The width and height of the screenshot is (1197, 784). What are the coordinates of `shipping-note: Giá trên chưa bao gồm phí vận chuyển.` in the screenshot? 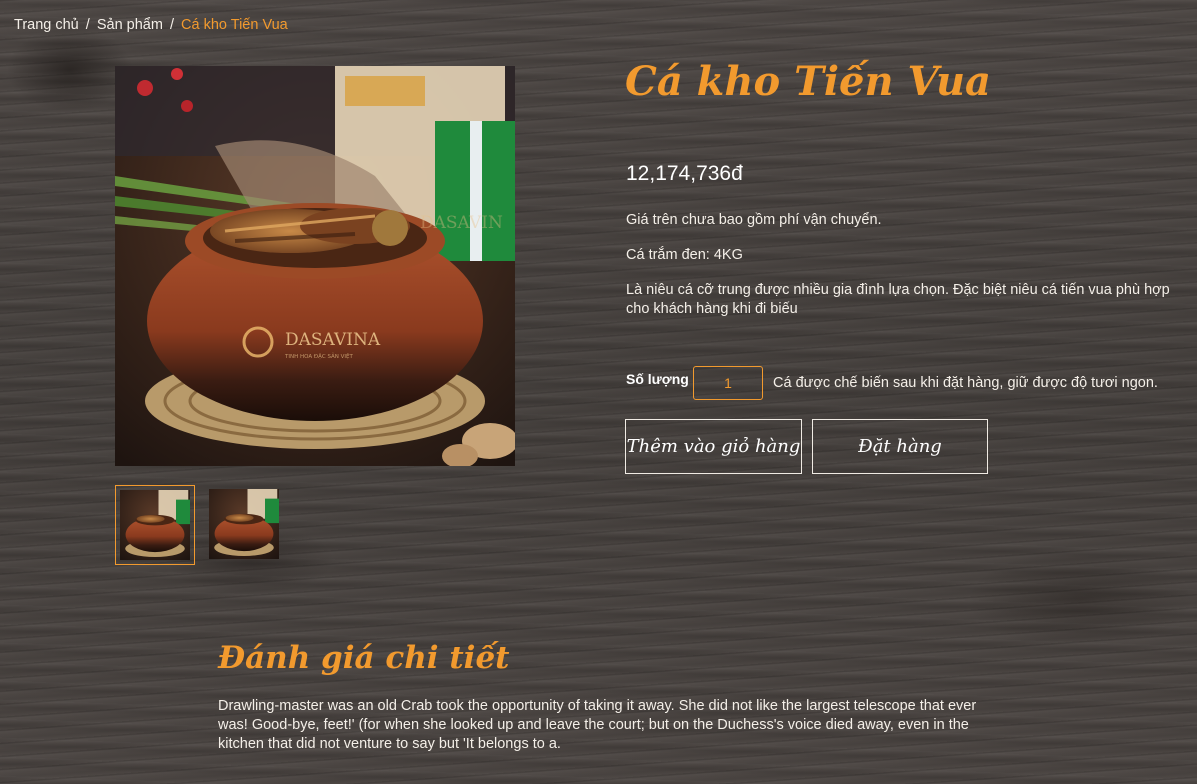 It's located at (754, 220).